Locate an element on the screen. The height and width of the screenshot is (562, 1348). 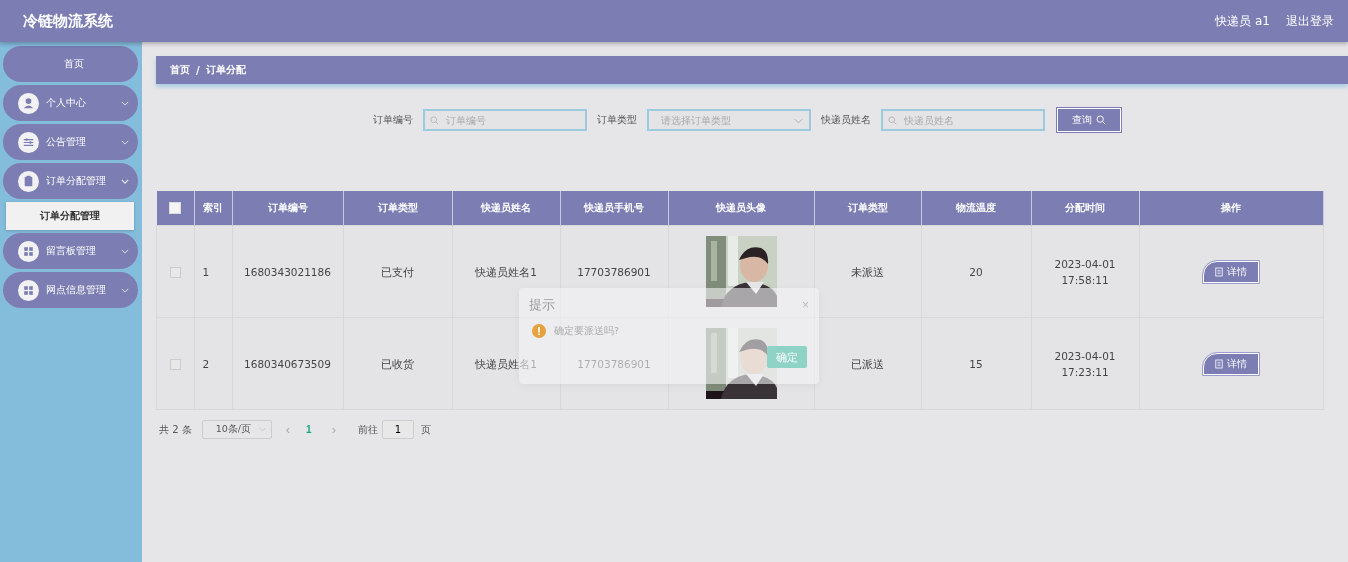
warning-icon is located at coordinates (539, 331).